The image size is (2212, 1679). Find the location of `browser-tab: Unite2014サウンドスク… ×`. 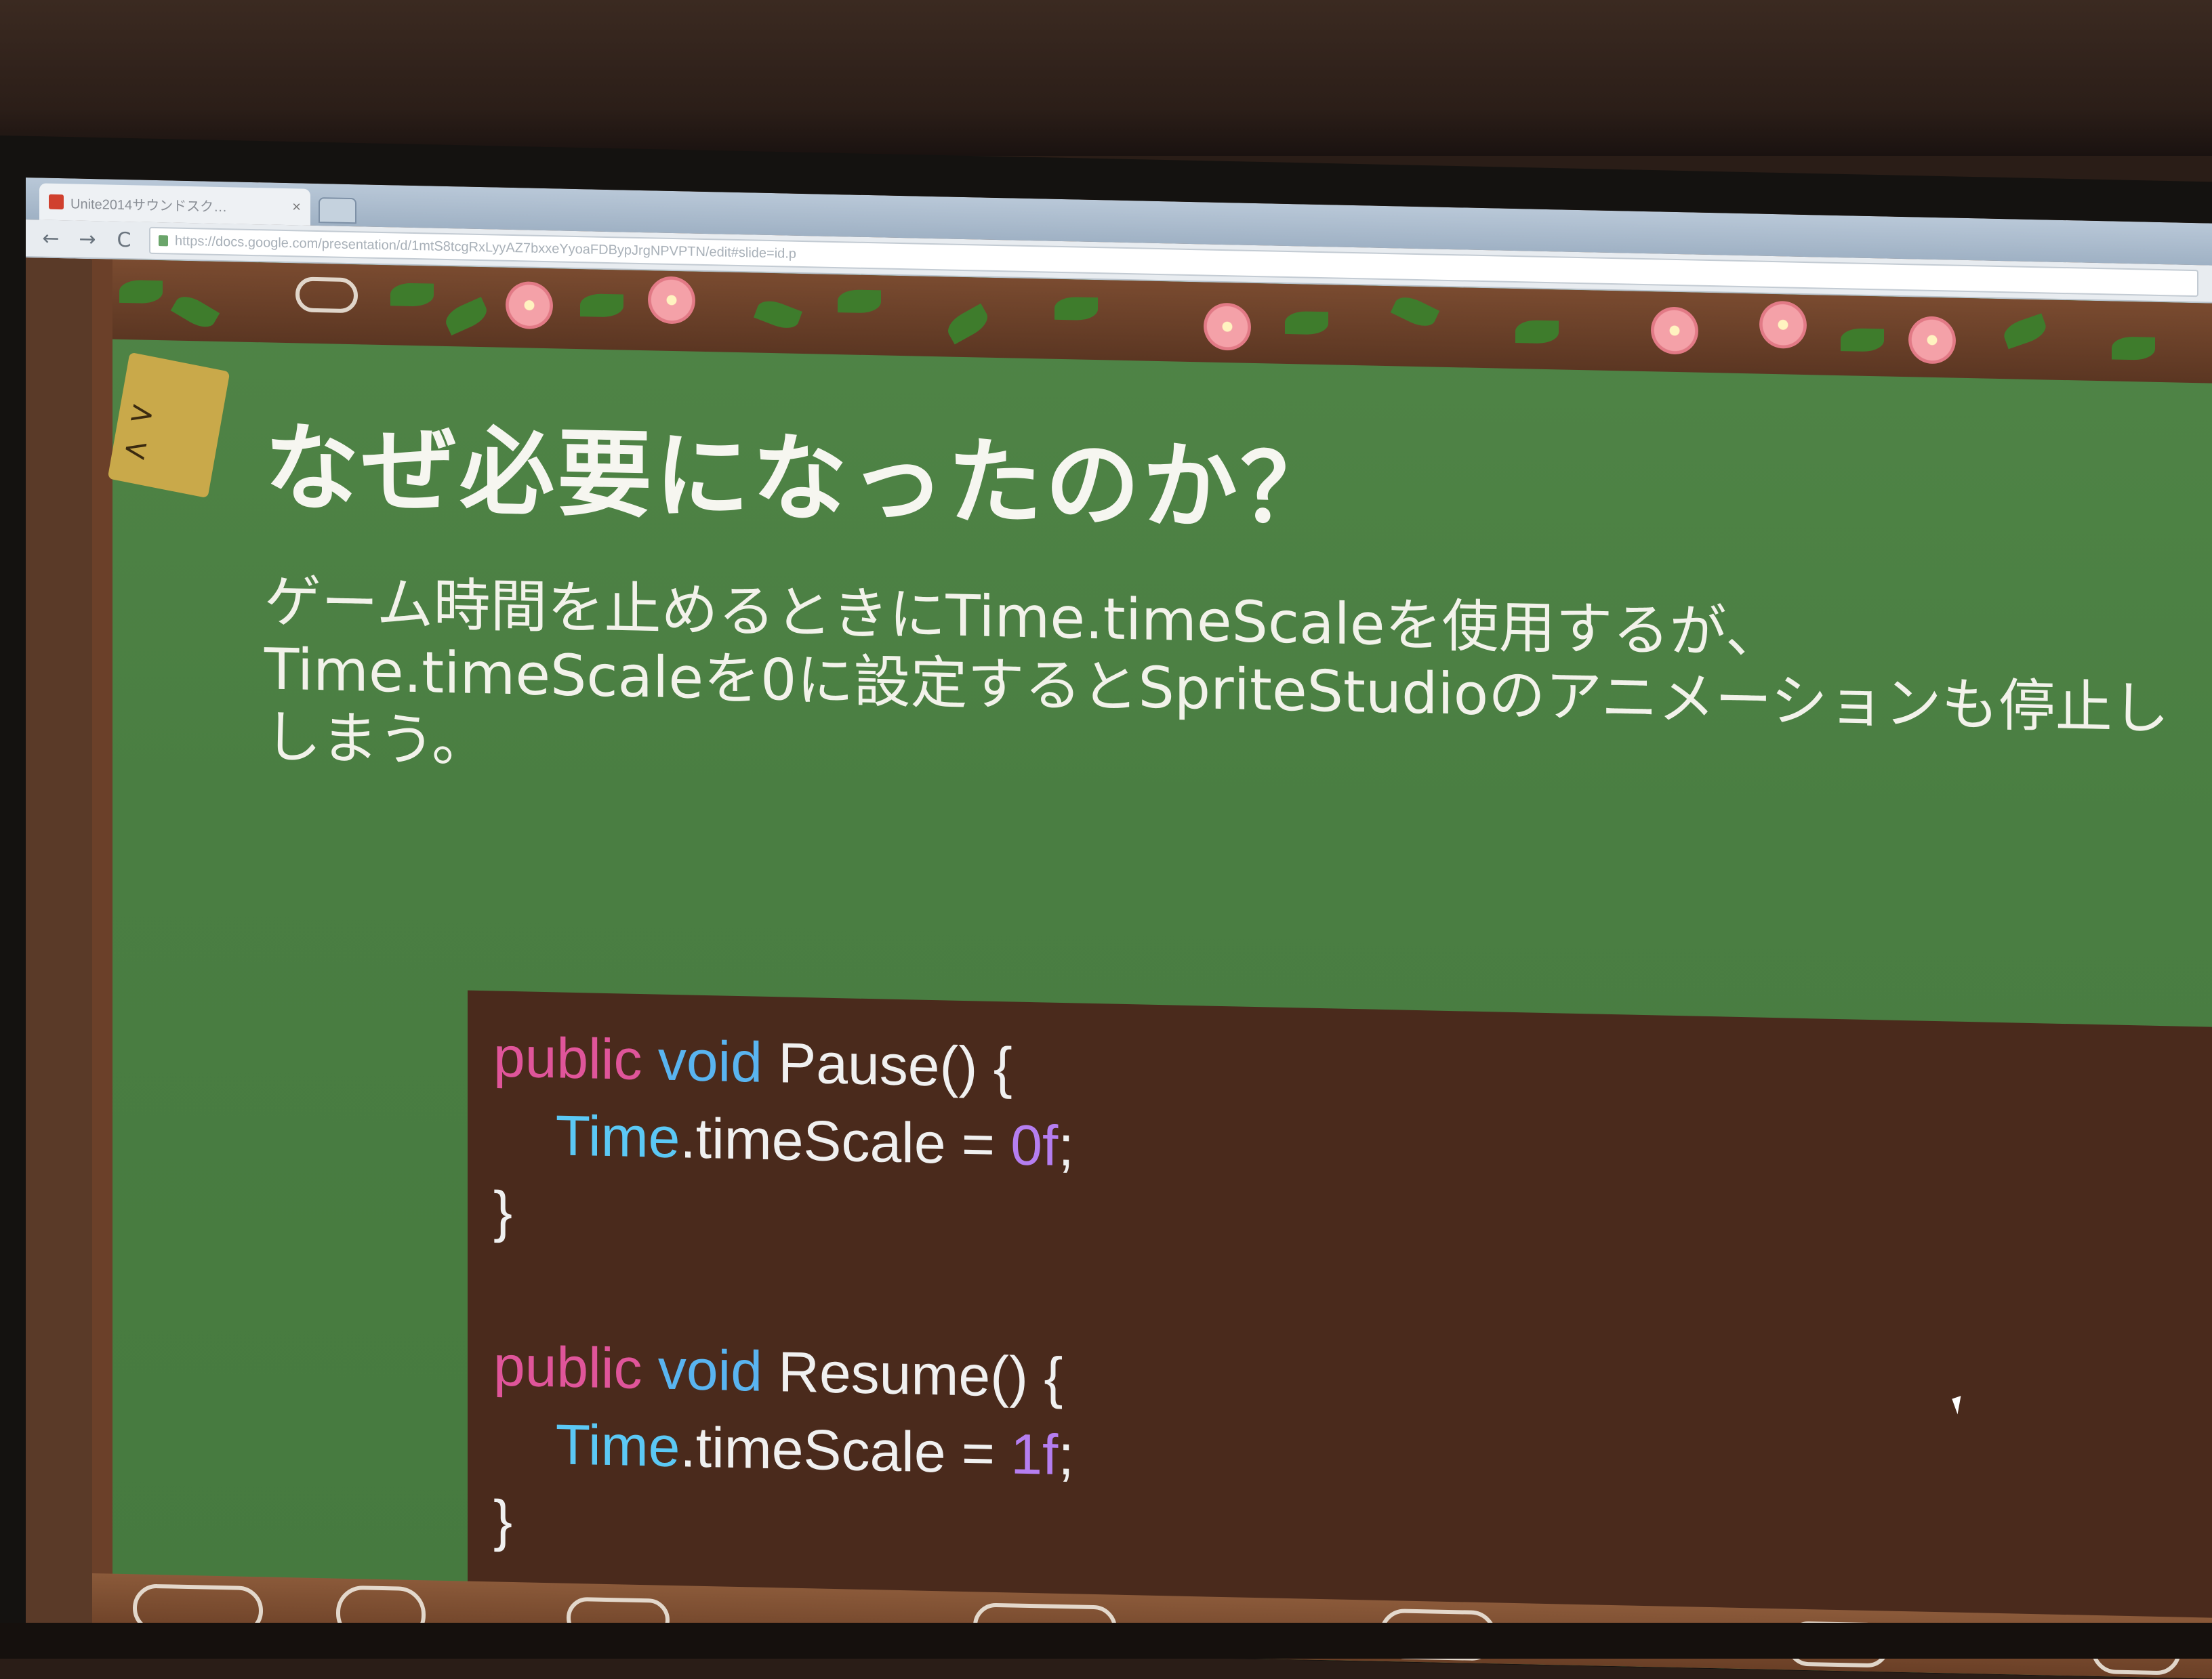

browser-tab: Unite2014サウンドスク… × is located at coordinates (175, 204).